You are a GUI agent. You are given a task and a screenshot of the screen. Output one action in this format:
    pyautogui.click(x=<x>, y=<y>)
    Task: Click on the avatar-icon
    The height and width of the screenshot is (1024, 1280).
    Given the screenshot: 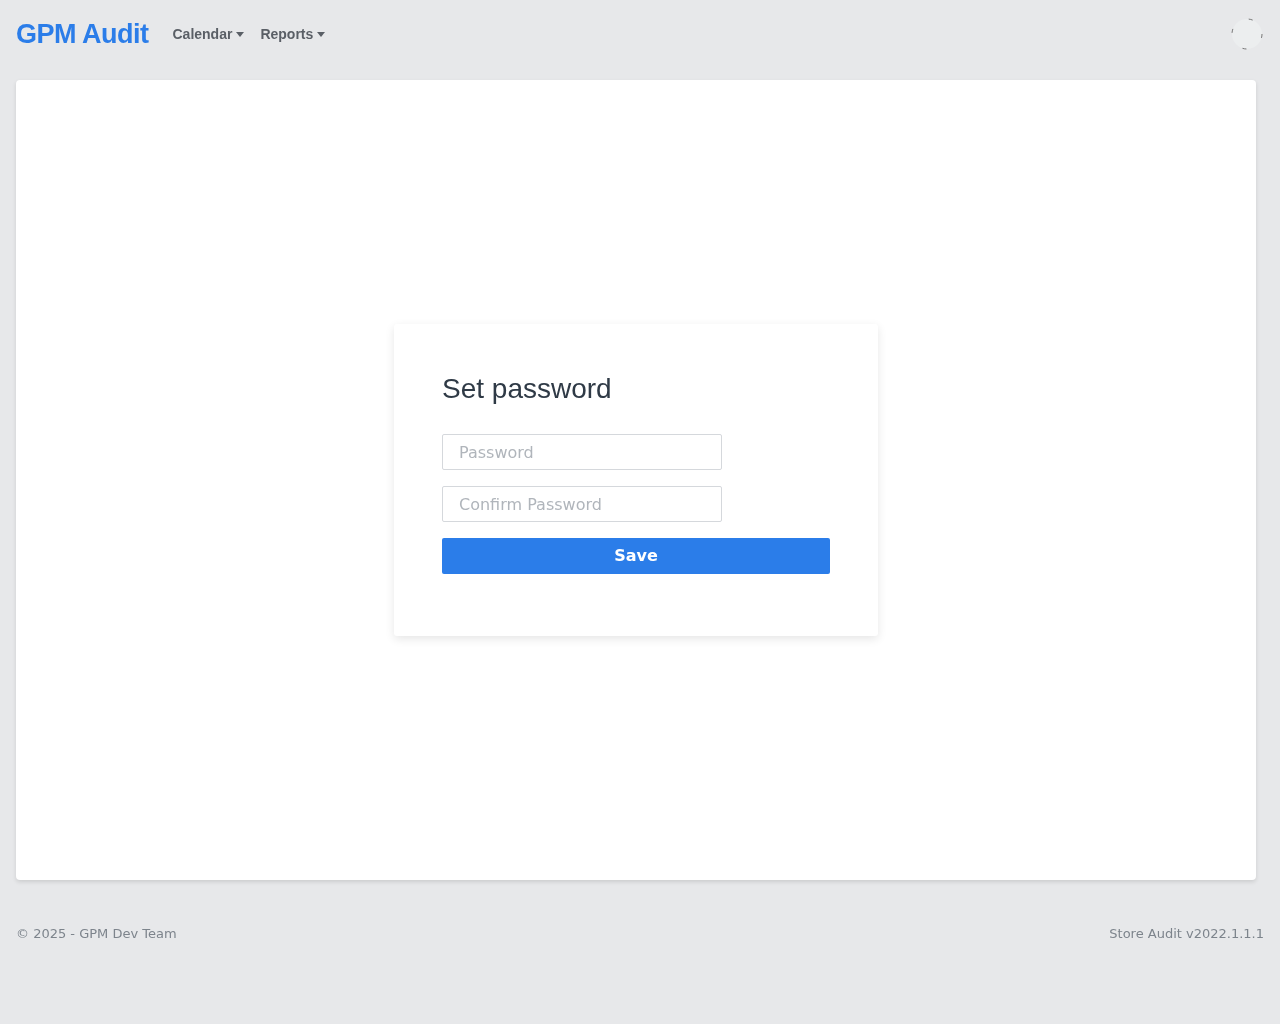 What is the action you would take?
    pyautogui.click(x=1247, y=34)
    